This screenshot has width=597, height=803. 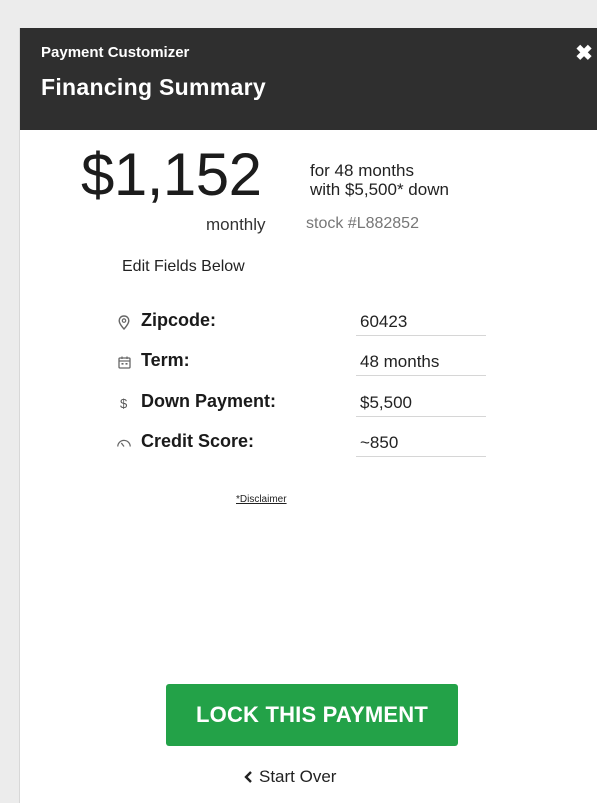 I want to click on stock-number: stock #L882852, so click(x=362, y=223).